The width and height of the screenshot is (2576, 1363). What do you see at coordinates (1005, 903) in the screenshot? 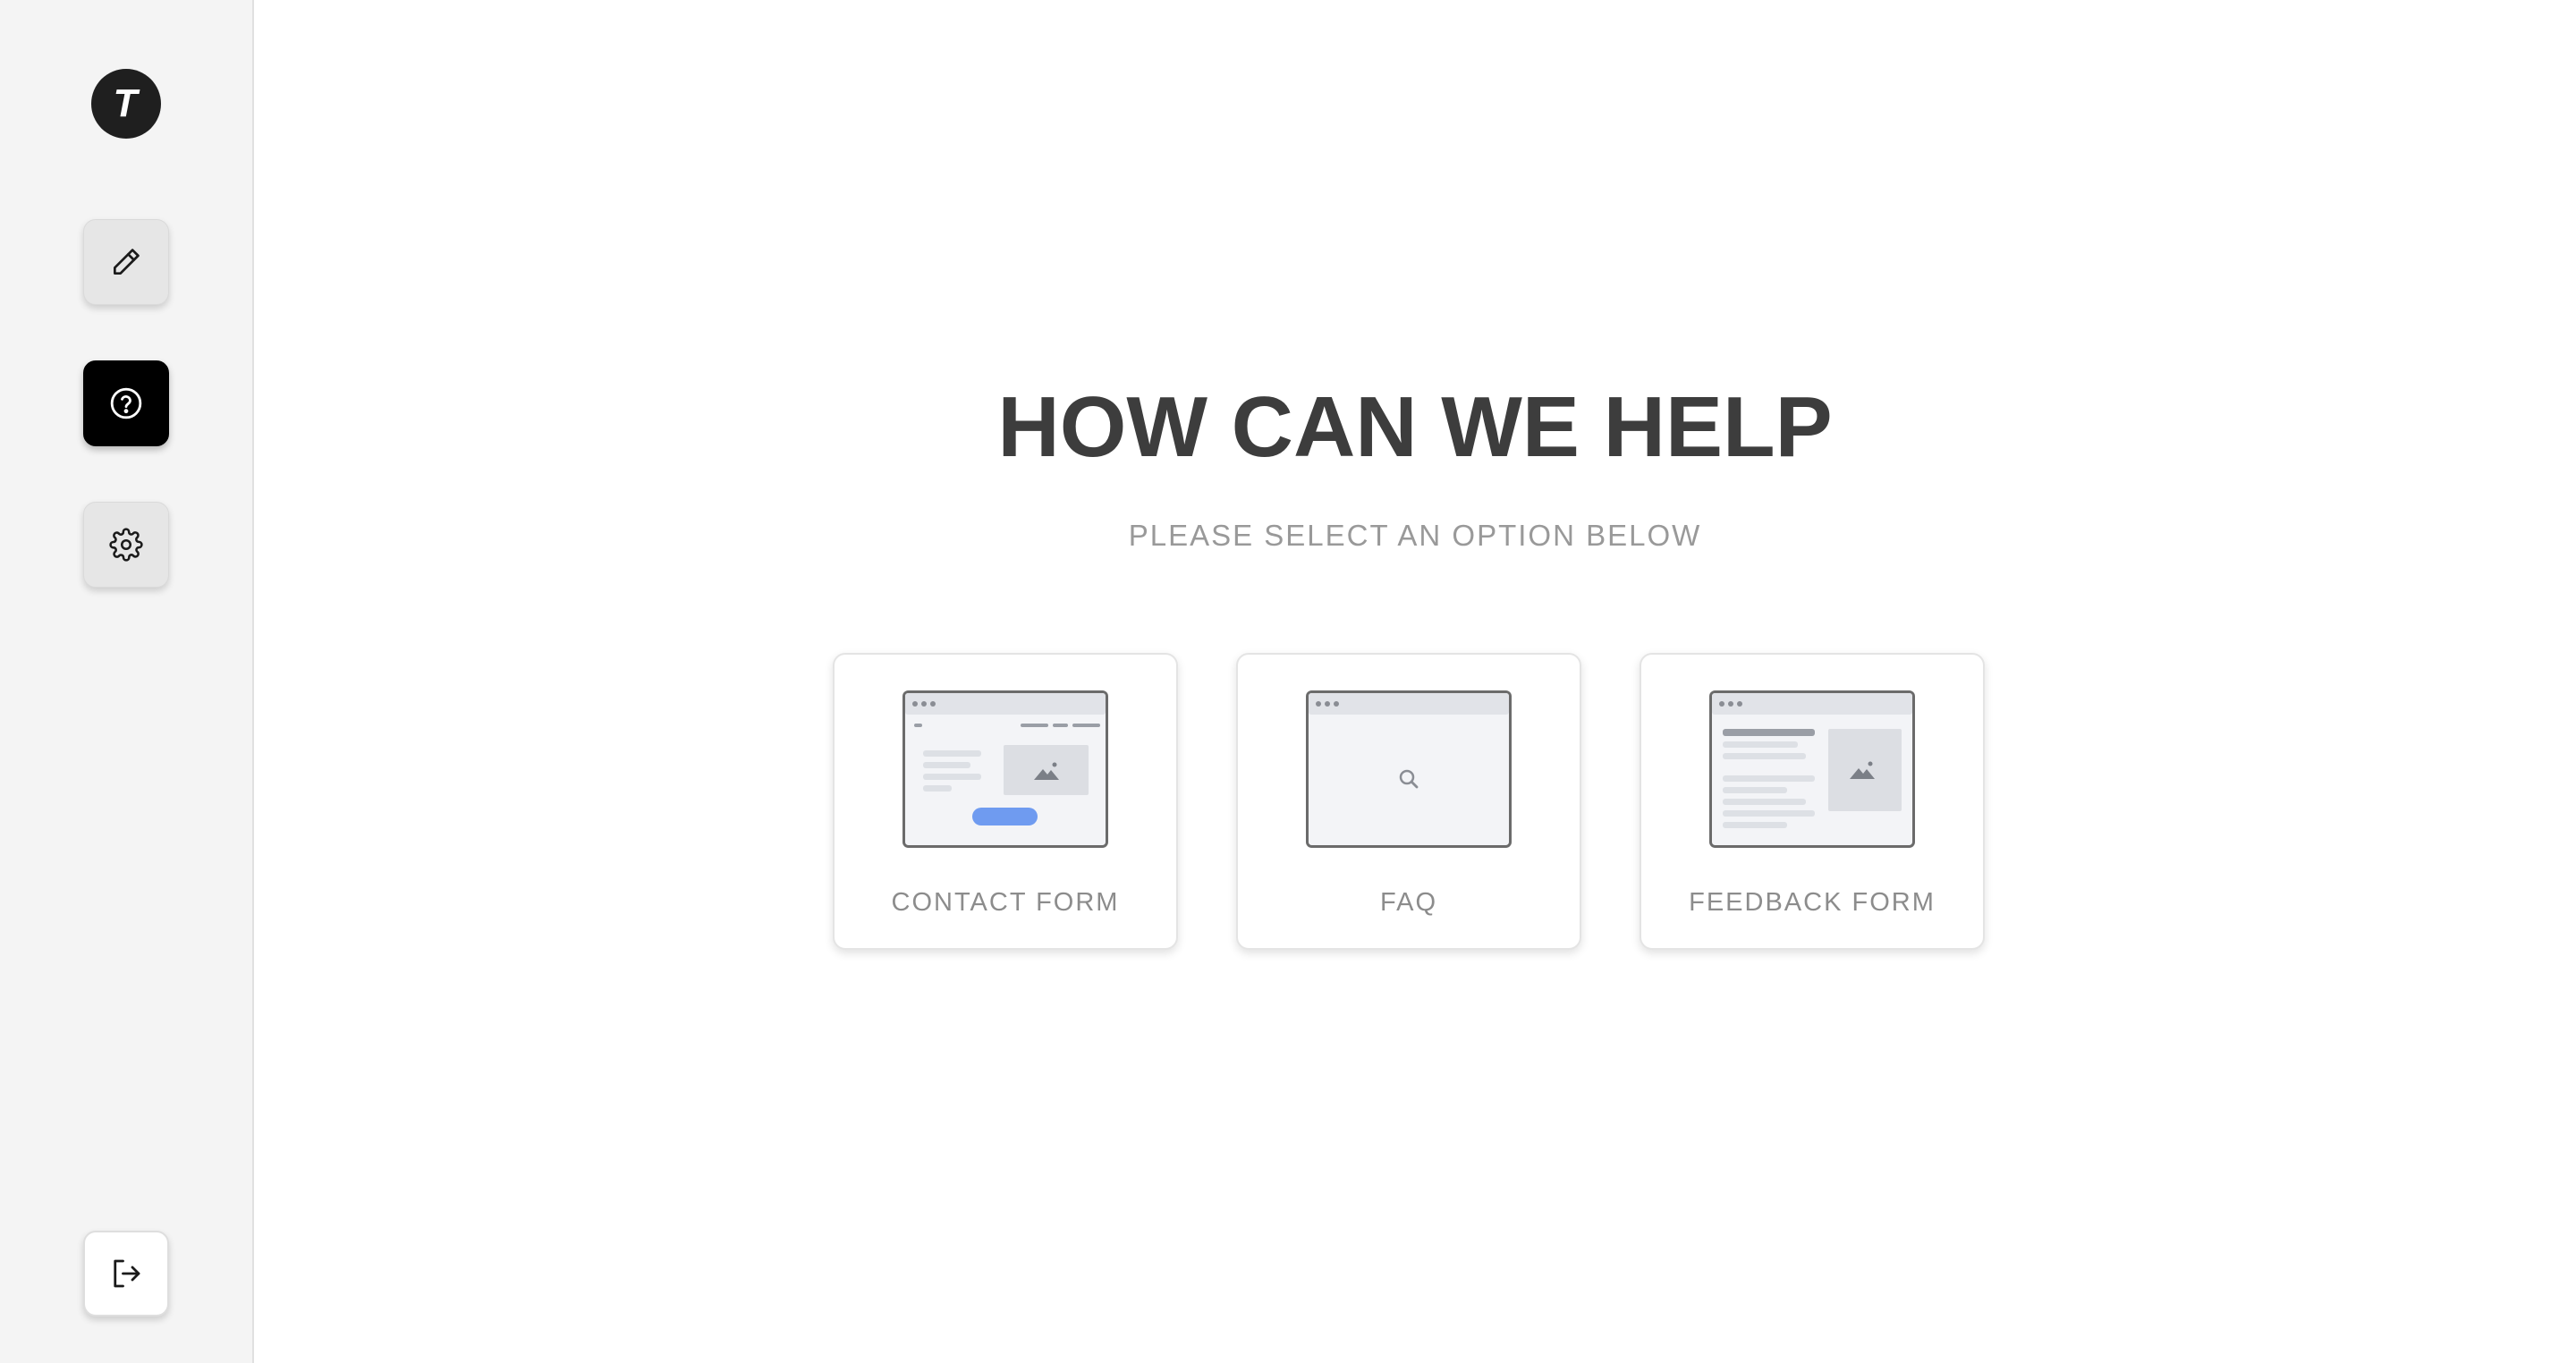
I see `contact-form-label: CONTACT FORM` at bounding box center [1005, 903].